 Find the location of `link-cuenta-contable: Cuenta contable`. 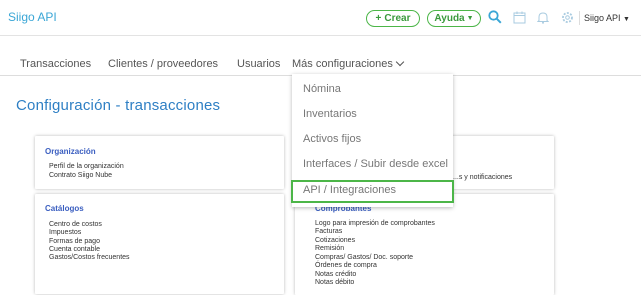

link-cuenta-contable: Cuenta contable is located at coordinates (74, 249).